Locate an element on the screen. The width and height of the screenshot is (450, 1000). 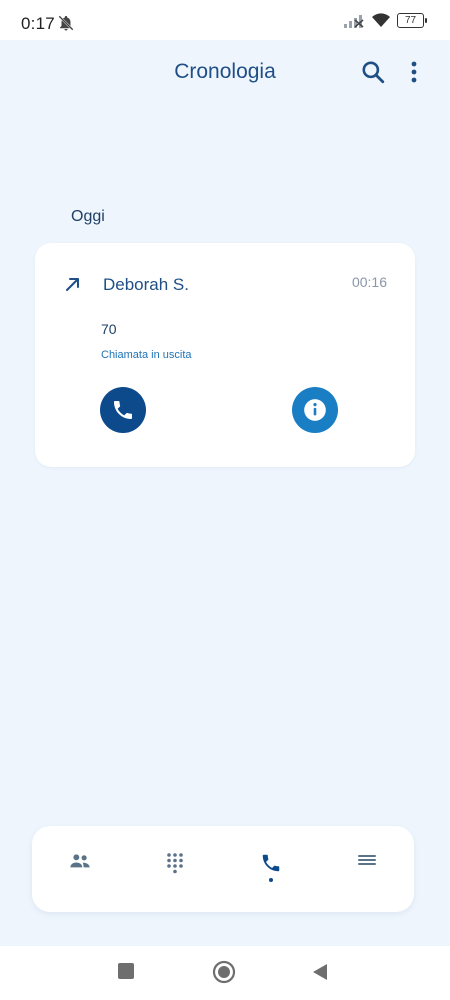
status-indicators: 77 is located at coordinates (385, 20).